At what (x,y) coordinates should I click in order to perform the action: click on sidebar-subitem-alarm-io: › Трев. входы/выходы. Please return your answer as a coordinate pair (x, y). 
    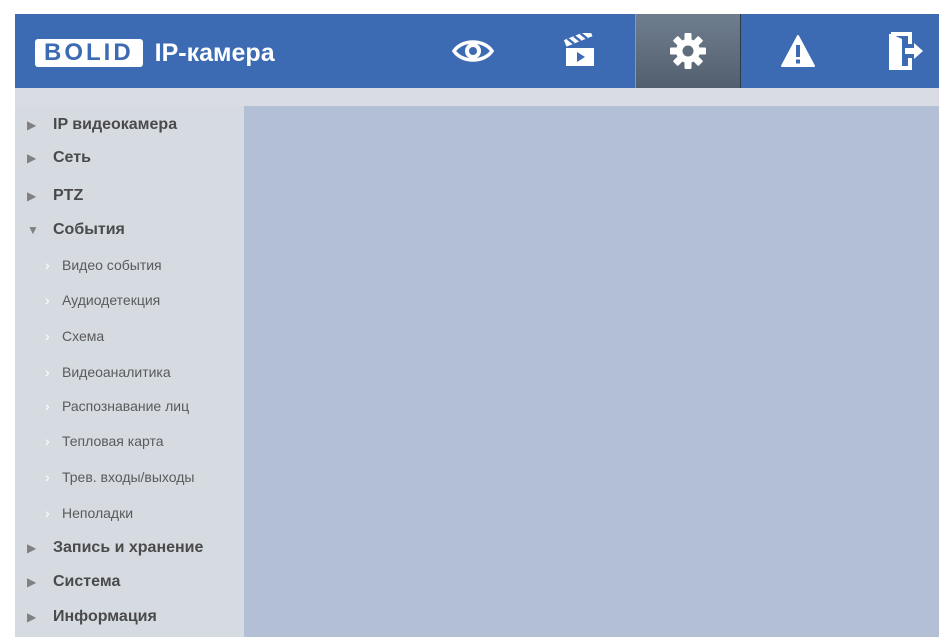
    Looking at the image, I should click on (120, 477).